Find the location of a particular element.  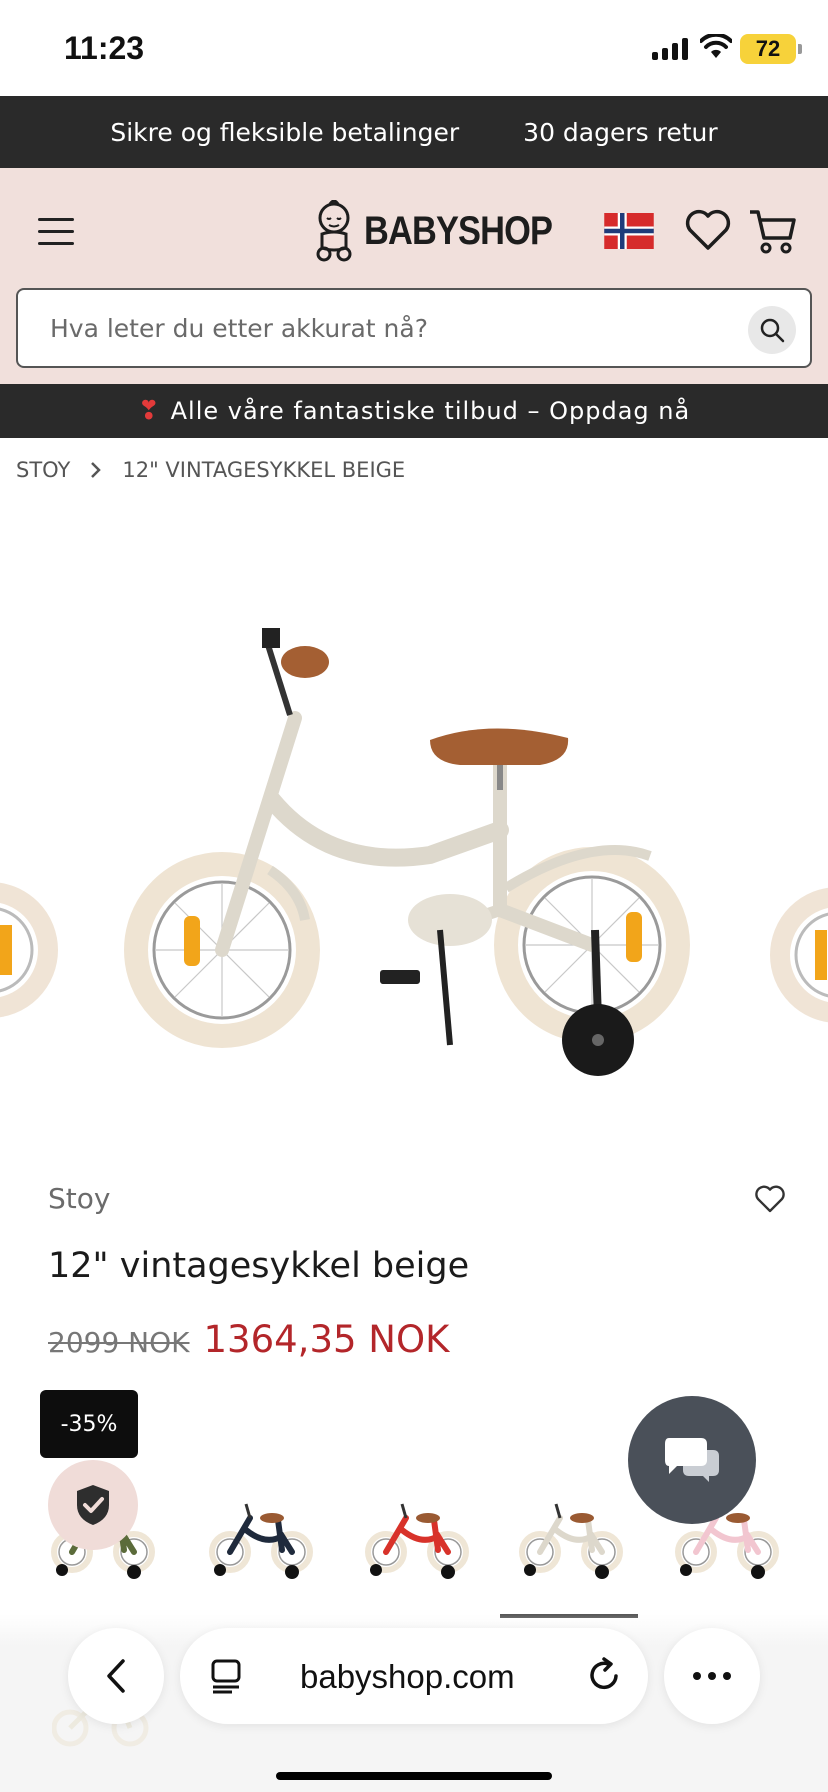

search-placeholder: Hva leter du etter akkurat nå? is located at coordinates (239, 328).